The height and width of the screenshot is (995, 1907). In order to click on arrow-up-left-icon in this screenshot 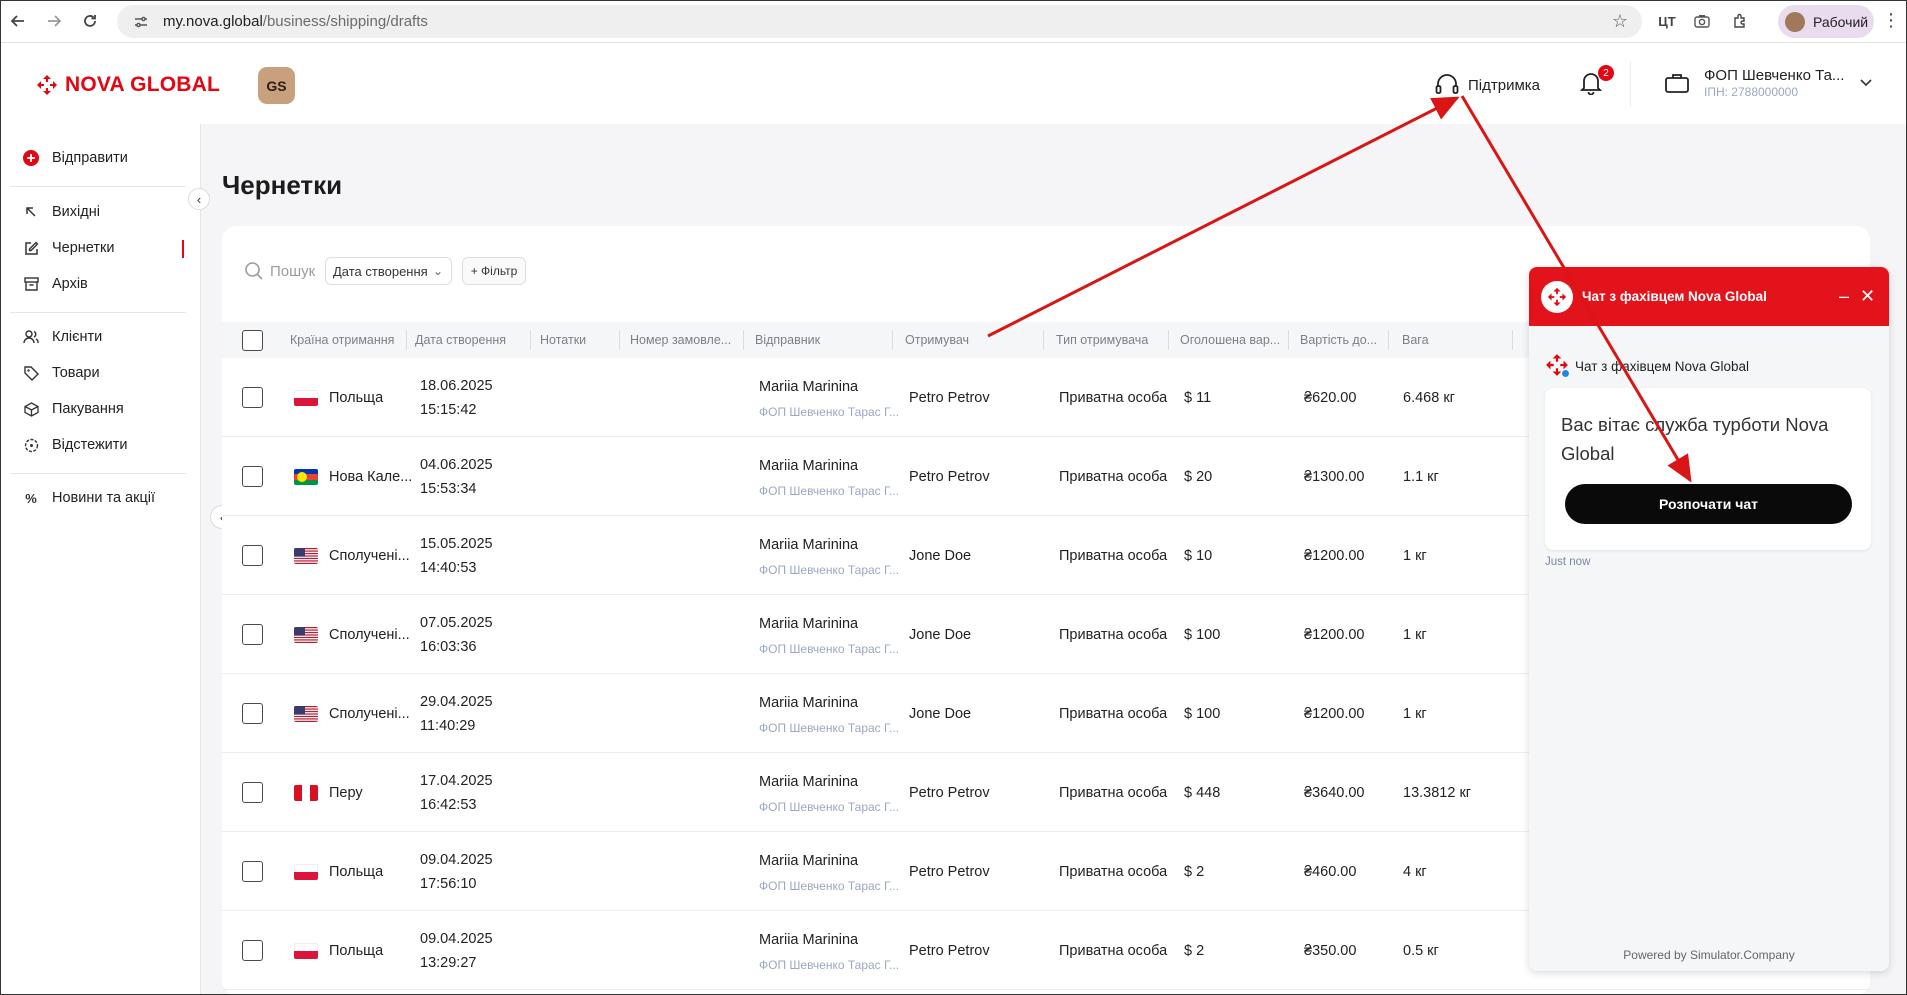, I will do `click(31, 212)`.